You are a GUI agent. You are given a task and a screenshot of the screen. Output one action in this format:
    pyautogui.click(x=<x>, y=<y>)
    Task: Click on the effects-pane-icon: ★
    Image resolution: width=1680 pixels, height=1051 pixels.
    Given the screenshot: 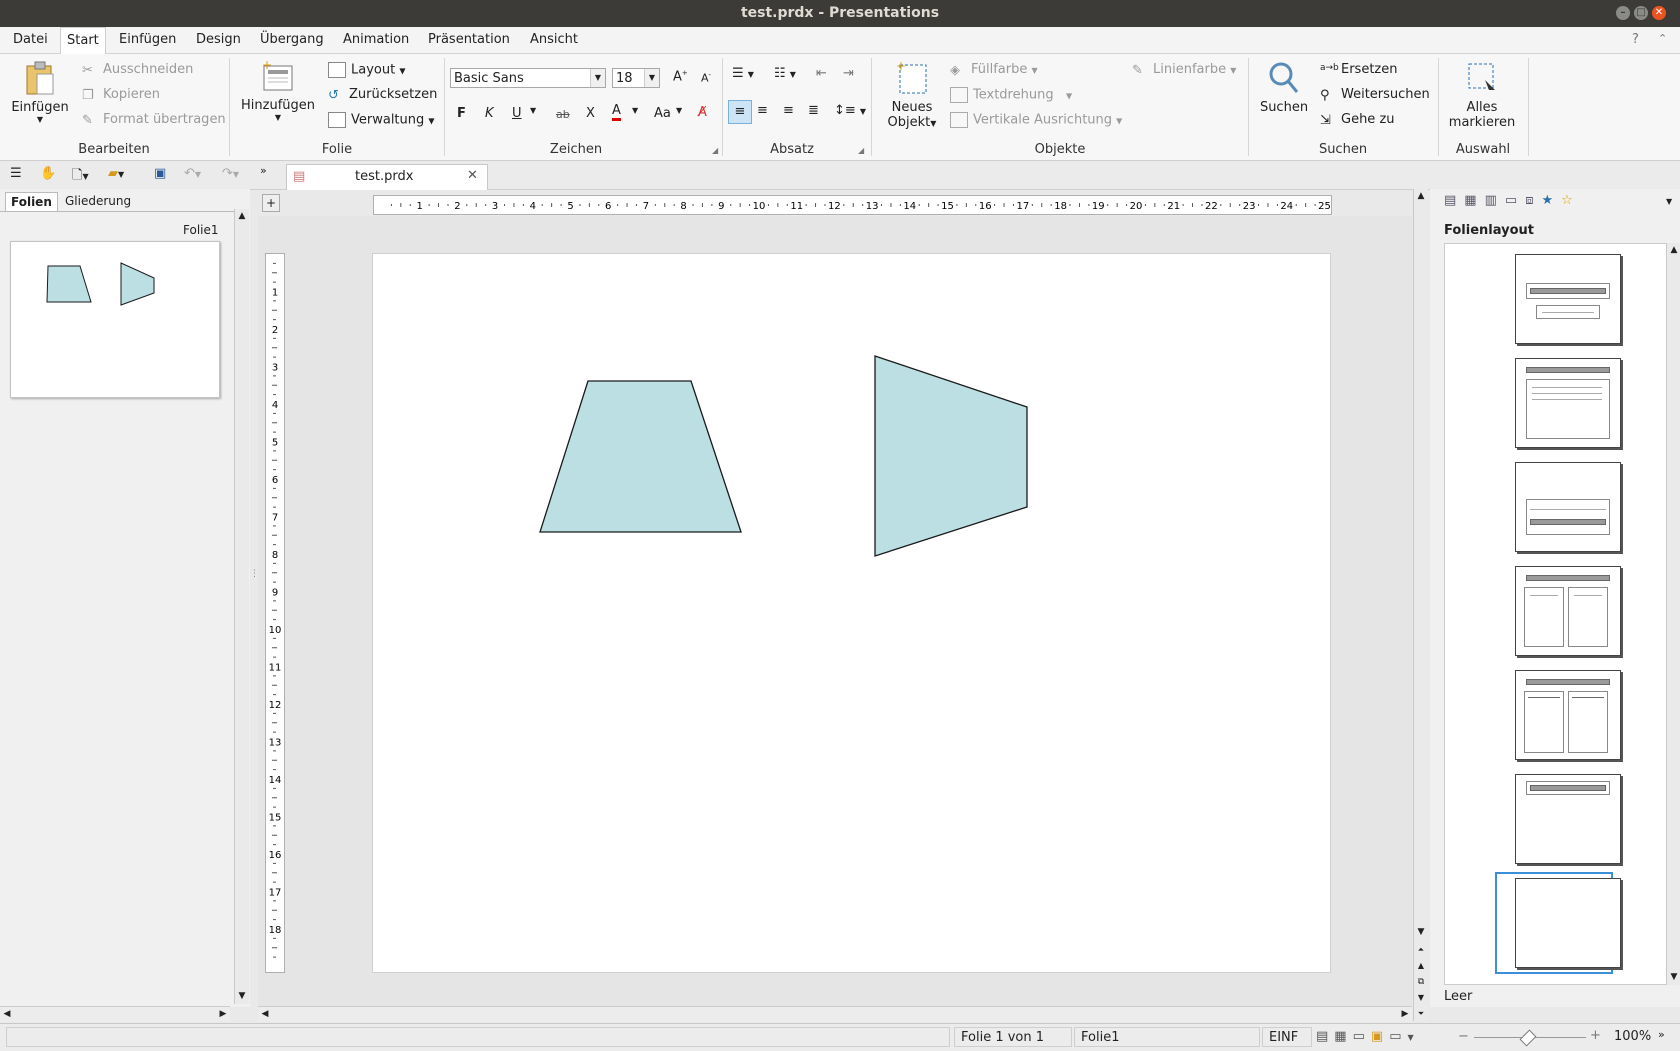 What is the action you would take?
    pyautogui.click(x=1551, y=200)
    